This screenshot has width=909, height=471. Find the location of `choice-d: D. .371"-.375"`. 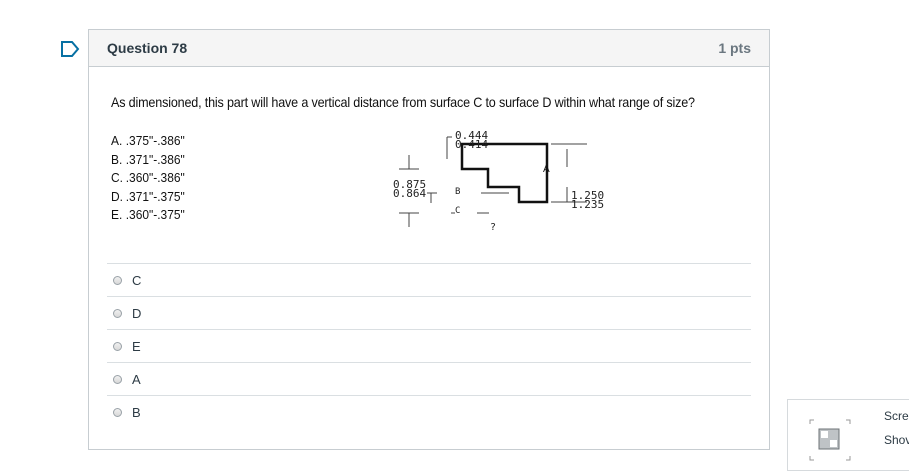

choice-d: D. .371"-.375" is located at coordinates (148, 196).